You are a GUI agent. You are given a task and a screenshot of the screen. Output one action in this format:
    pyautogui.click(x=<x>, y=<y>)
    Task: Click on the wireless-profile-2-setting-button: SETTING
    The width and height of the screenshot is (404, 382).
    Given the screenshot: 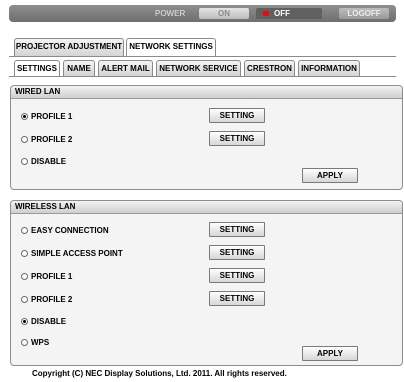 What is the action you would take?
    pyautogui.click(x=237, y=298)
    